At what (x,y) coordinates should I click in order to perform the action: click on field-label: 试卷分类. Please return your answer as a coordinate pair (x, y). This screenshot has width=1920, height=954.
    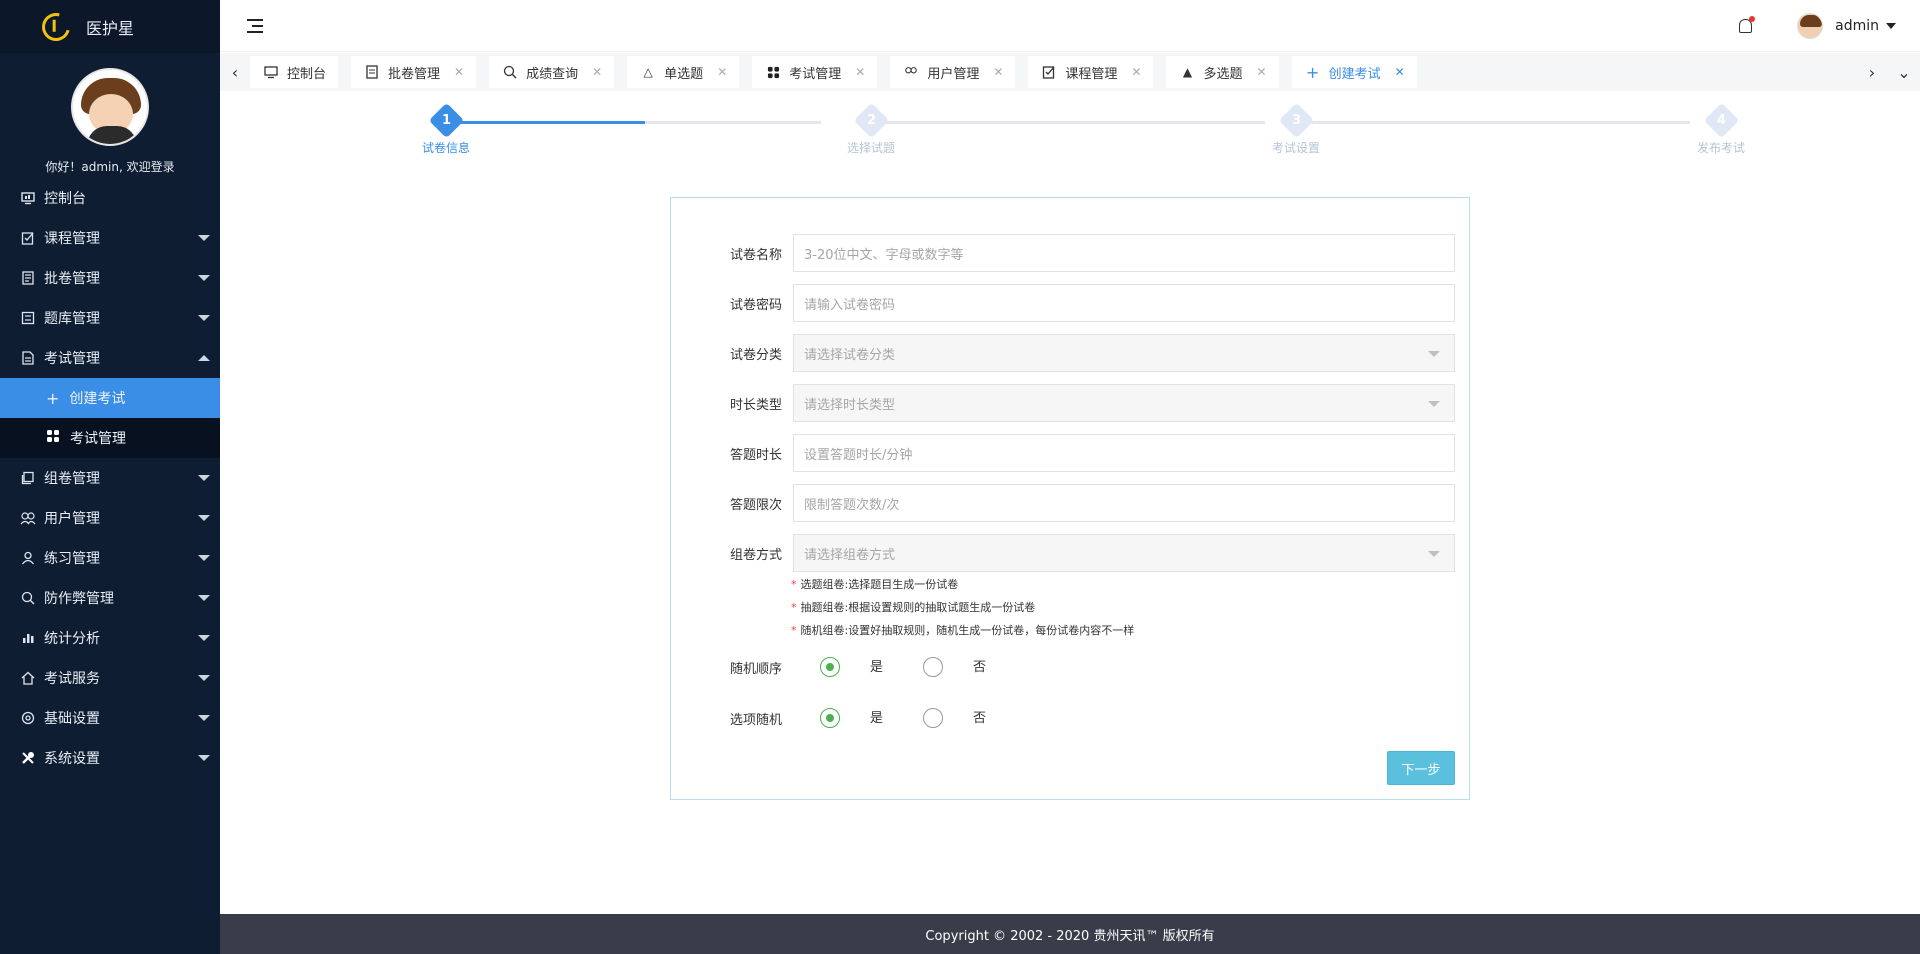
    Looking at the image, I should click on (755, 355).